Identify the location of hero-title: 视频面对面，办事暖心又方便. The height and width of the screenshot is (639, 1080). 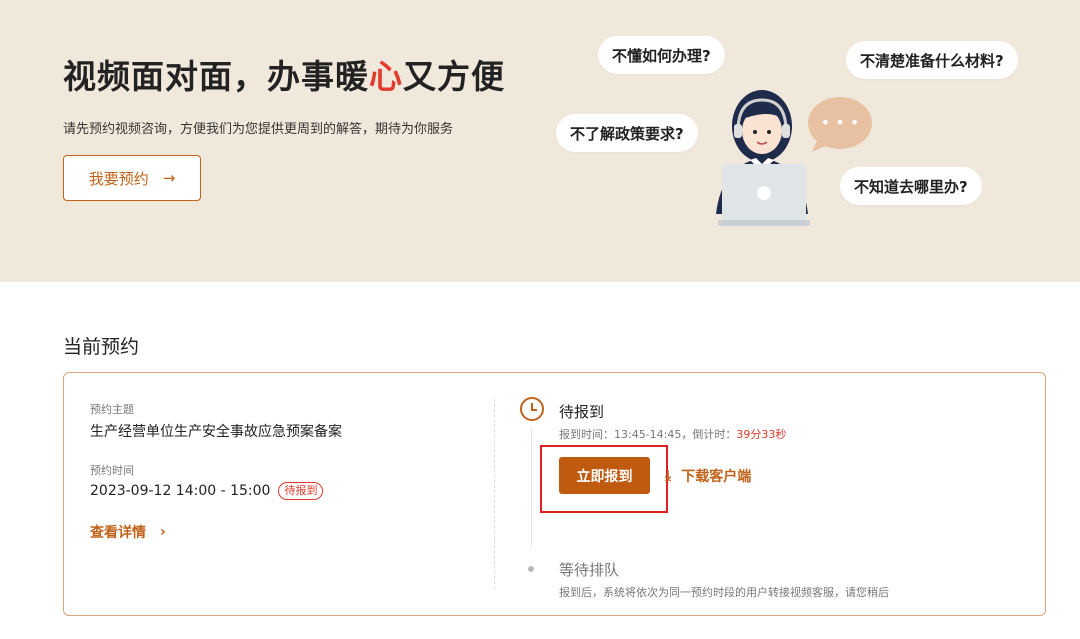
(284, 76).